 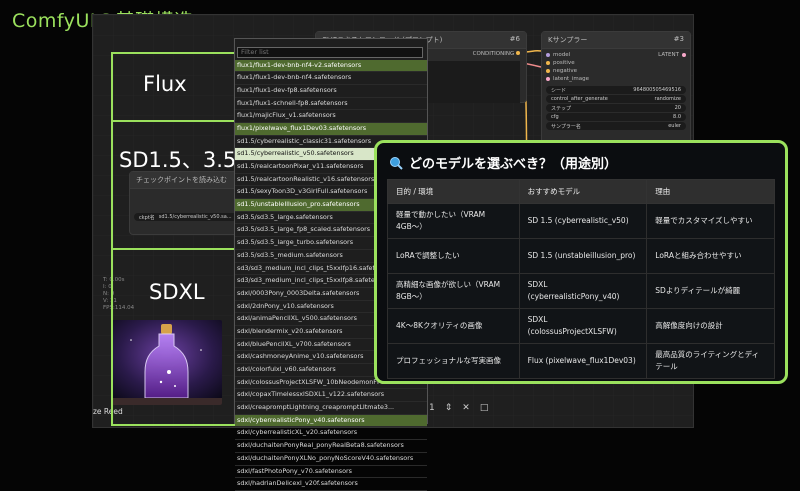 I want to click on conditioning-output-label: CONDITIONING, so click(x=493, y=54).